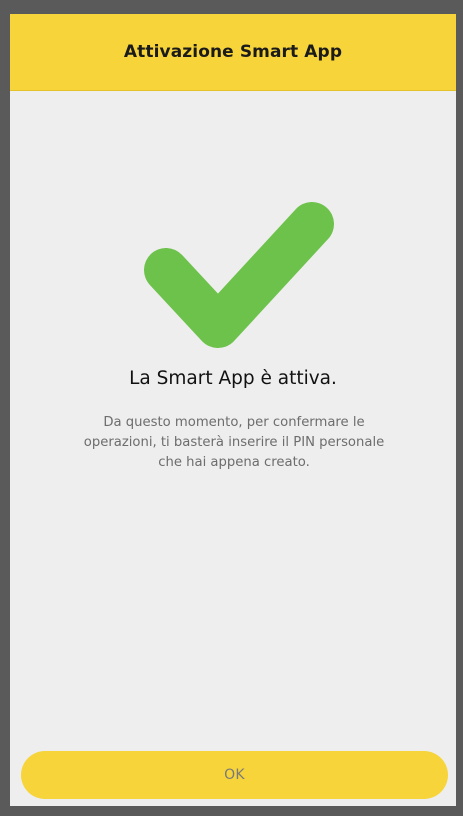  I want to click on description-line: che hai appena creato., so click(234, 462).